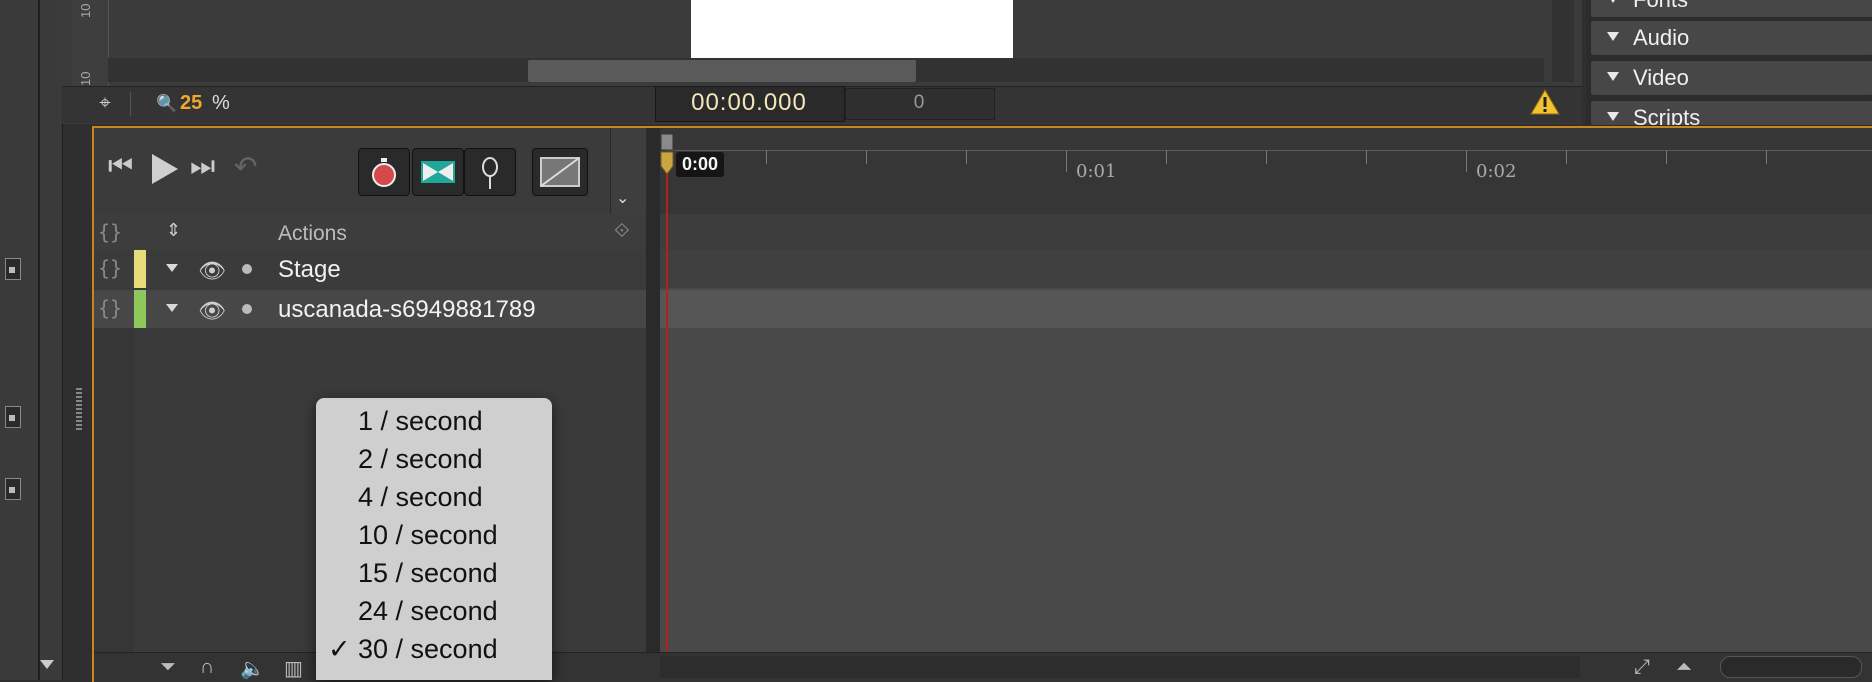 The image size is (1872, 682). I want to click on stage-vertical-scrollbar, so click(1563, 41).